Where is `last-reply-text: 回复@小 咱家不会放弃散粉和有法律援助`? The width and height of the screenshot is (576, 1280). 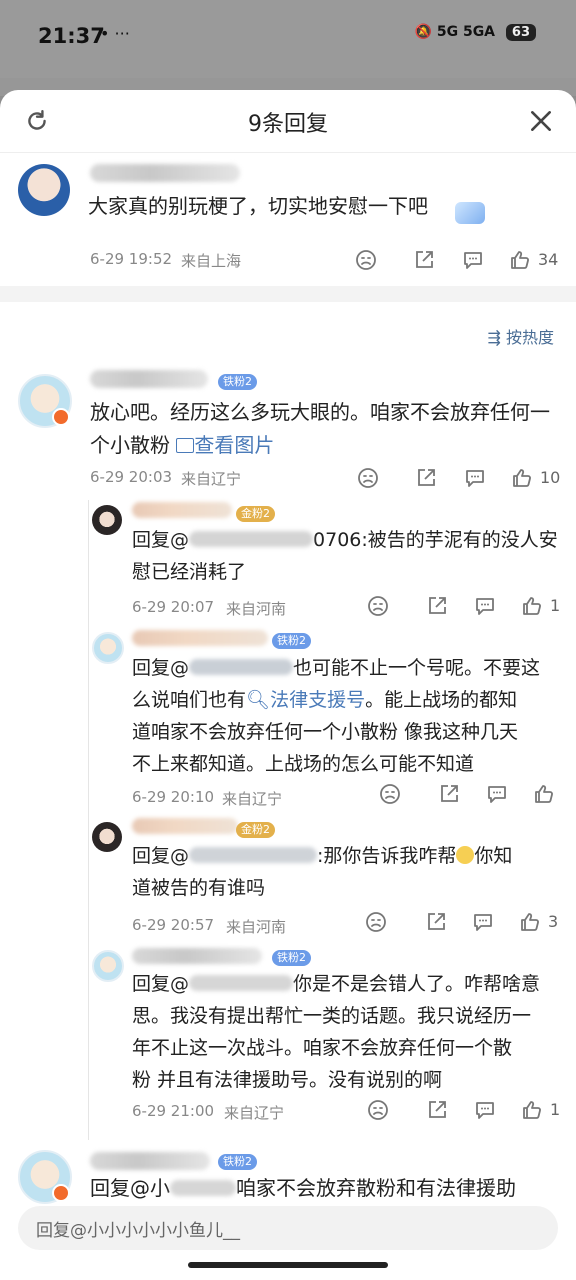
last-reply-text: 回复@小 咱家不会放弃散粉和有法律援助 is located at coordinates (330, 1186).